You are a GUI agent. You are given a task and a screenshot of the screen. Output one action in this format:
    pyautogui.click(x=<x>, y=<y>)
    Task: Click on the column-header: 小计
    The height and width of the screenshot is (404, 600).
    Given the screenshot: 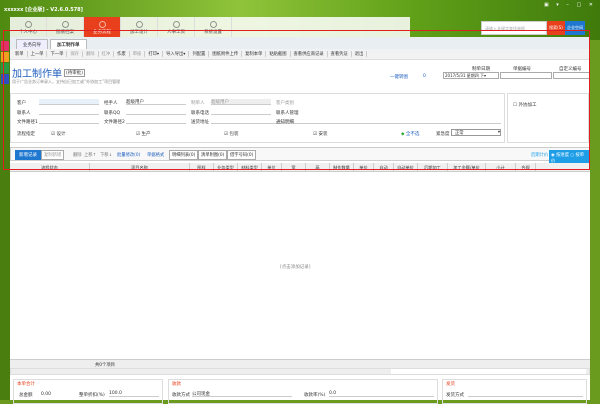 What is the action you would take?
    pyautogui.click(x=501, y=167)
    